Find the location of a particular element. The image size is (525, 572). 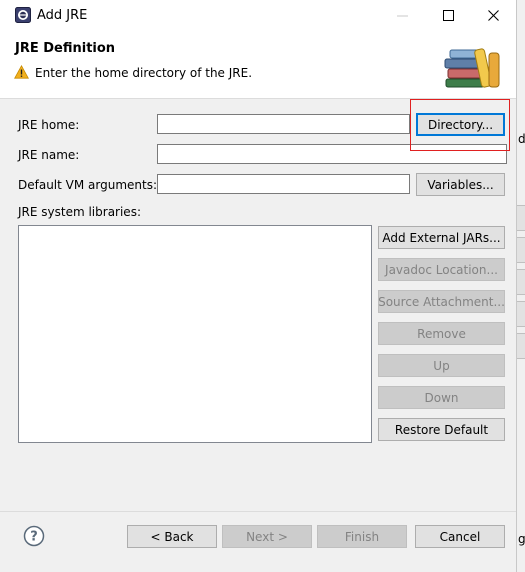

jre-name-input is located at coordinates (332, 154).